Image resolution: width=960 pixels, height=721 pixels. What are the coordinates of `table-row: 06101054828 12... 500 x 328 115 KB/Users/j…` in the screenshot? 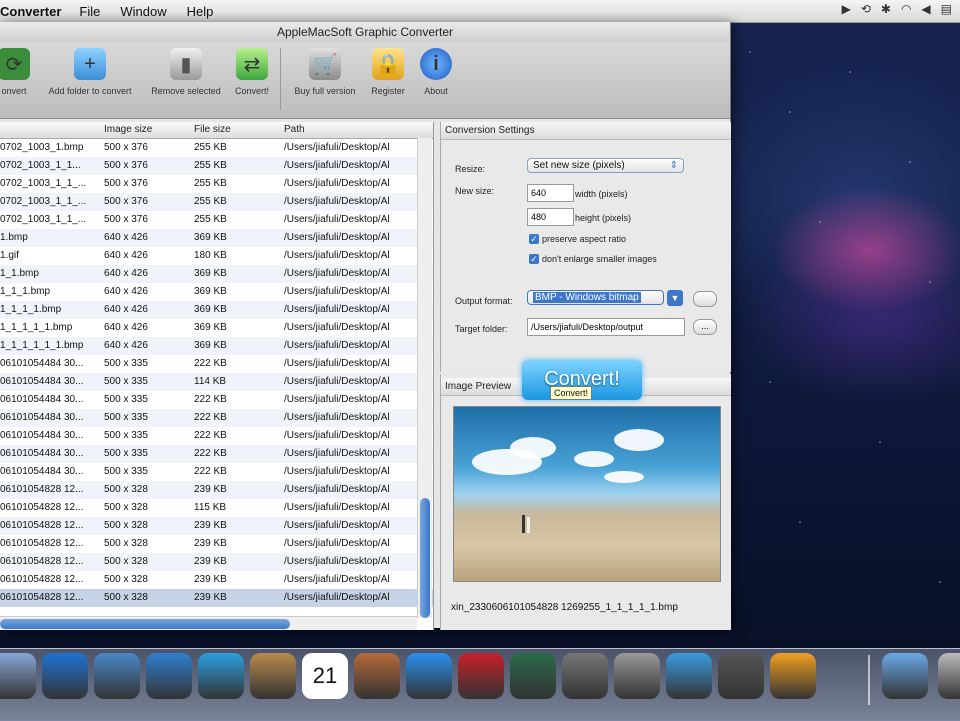 It's located at (216, 508).